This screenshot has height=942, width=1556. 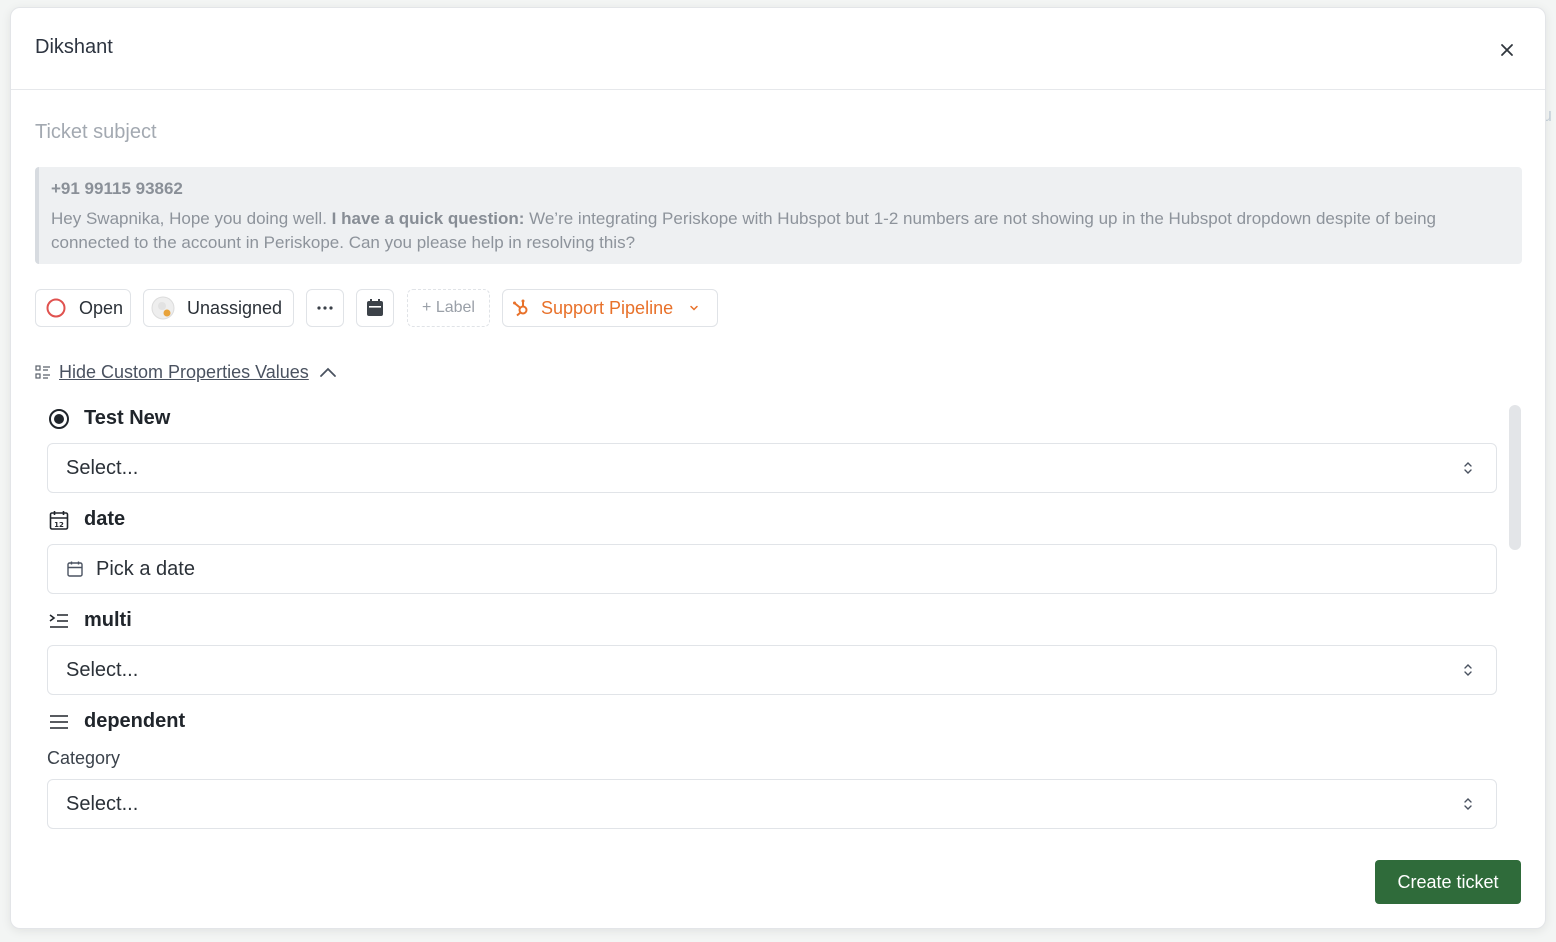 I want to click on date-placeholder: Pick a date, so click(x=145, y=568).